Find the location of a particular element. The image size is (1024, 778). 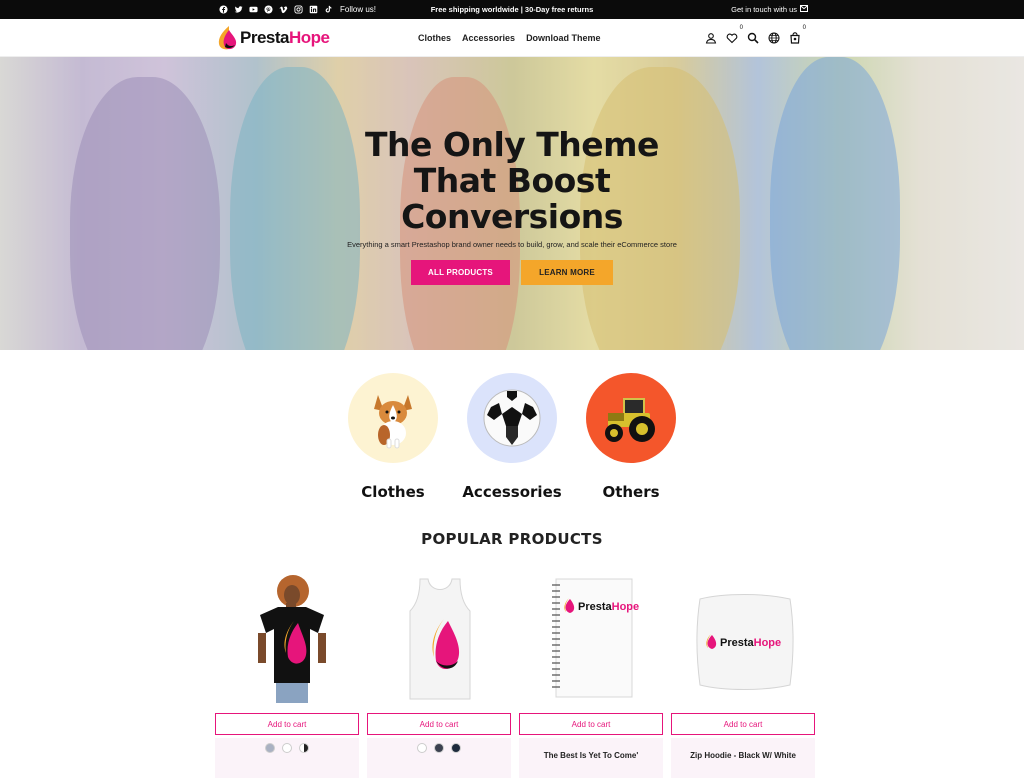

contact-link: Get in touch with us is located at coordinates (769, 9).